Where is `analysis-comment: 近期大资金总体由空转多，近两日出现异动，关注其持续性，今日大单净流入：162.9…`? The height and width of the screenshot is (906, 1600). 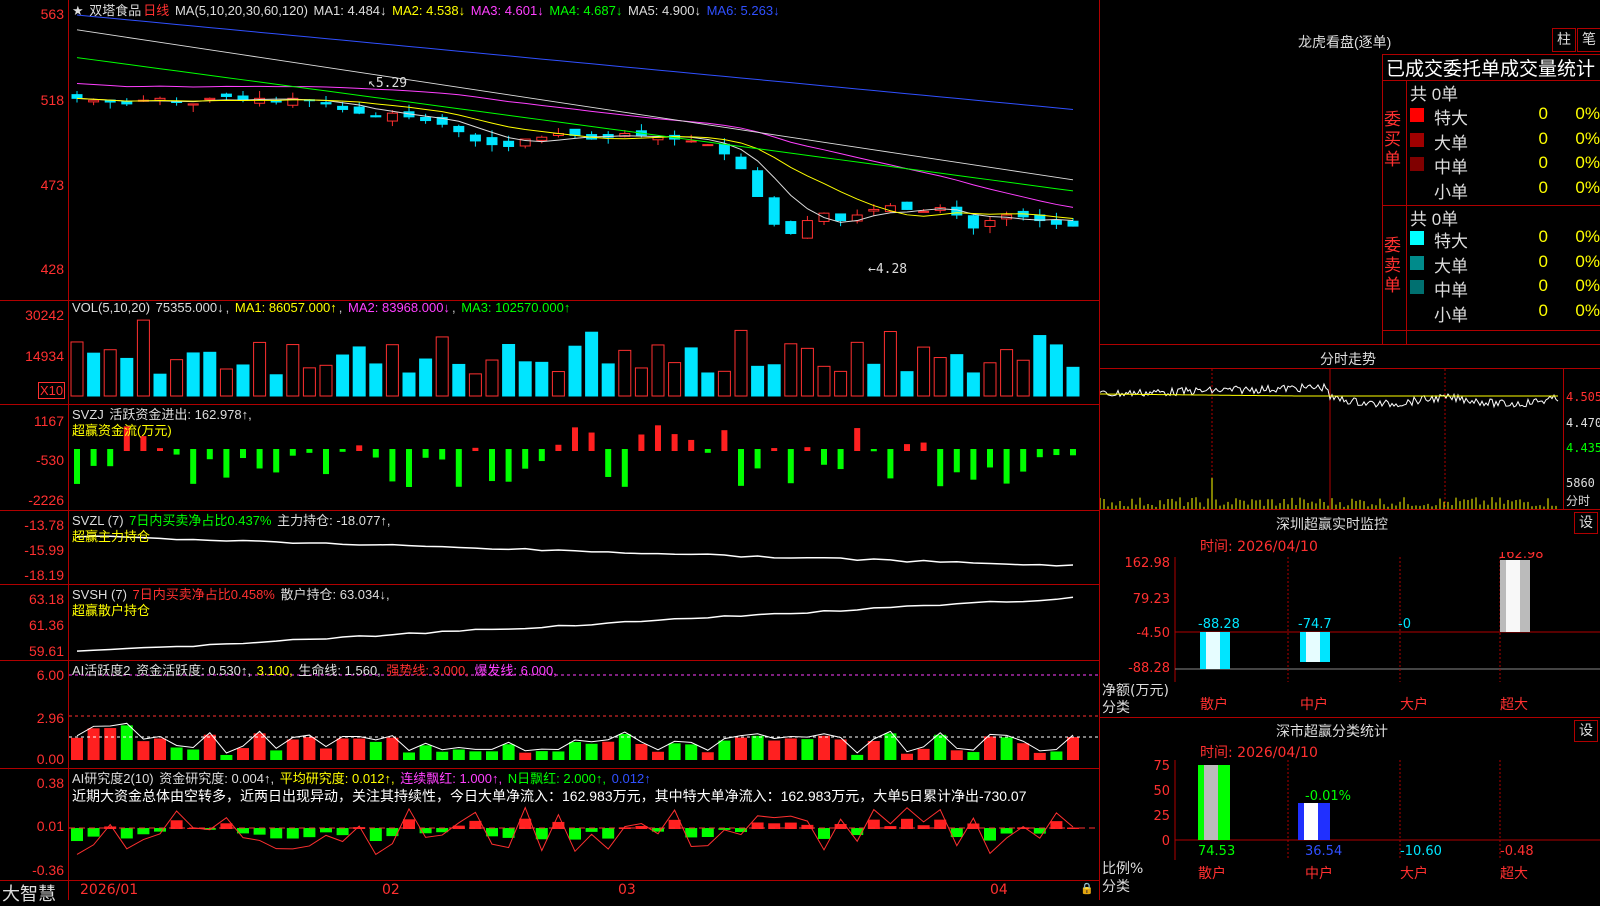 analysis-comment: 近期大资金总体由空转多，近两日出现异动，关注其持续性，今日大单净流入：162.9… is located at coordinates (549, 796).